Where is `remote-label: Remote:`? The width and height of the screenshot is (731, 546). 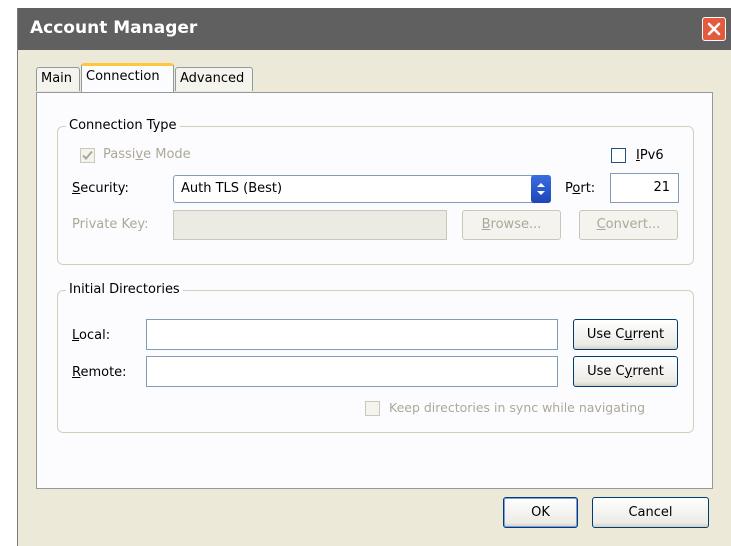 remote-label: Remote: is located at coordinates (99, 372).